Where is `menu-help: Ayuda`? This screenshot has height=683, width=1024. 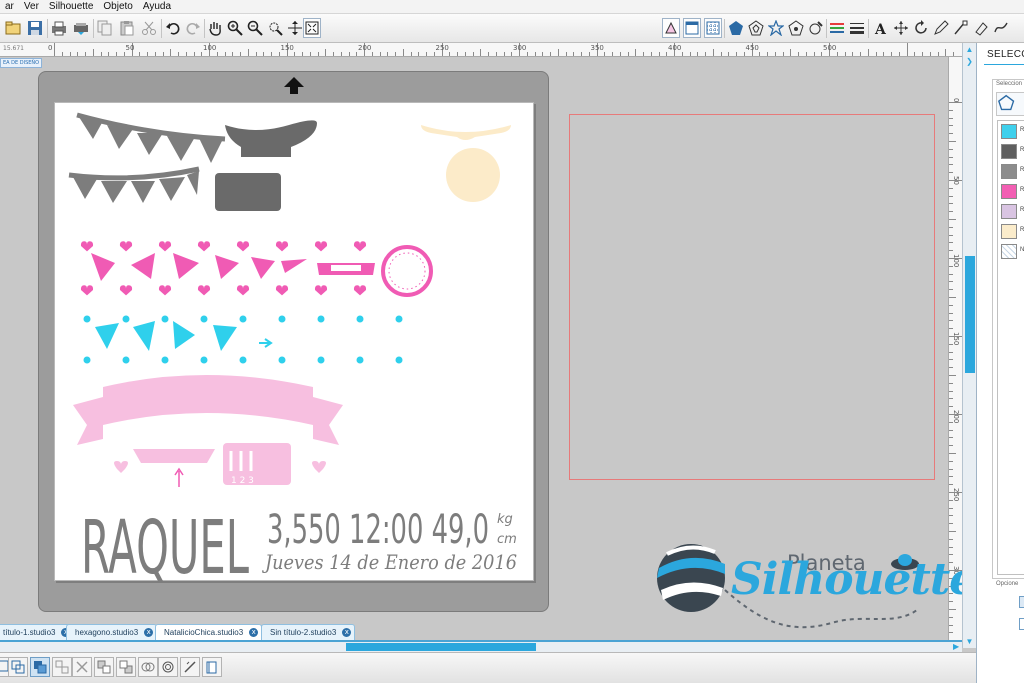 menu-help: Ayuda is located at coordinates (157, 6).